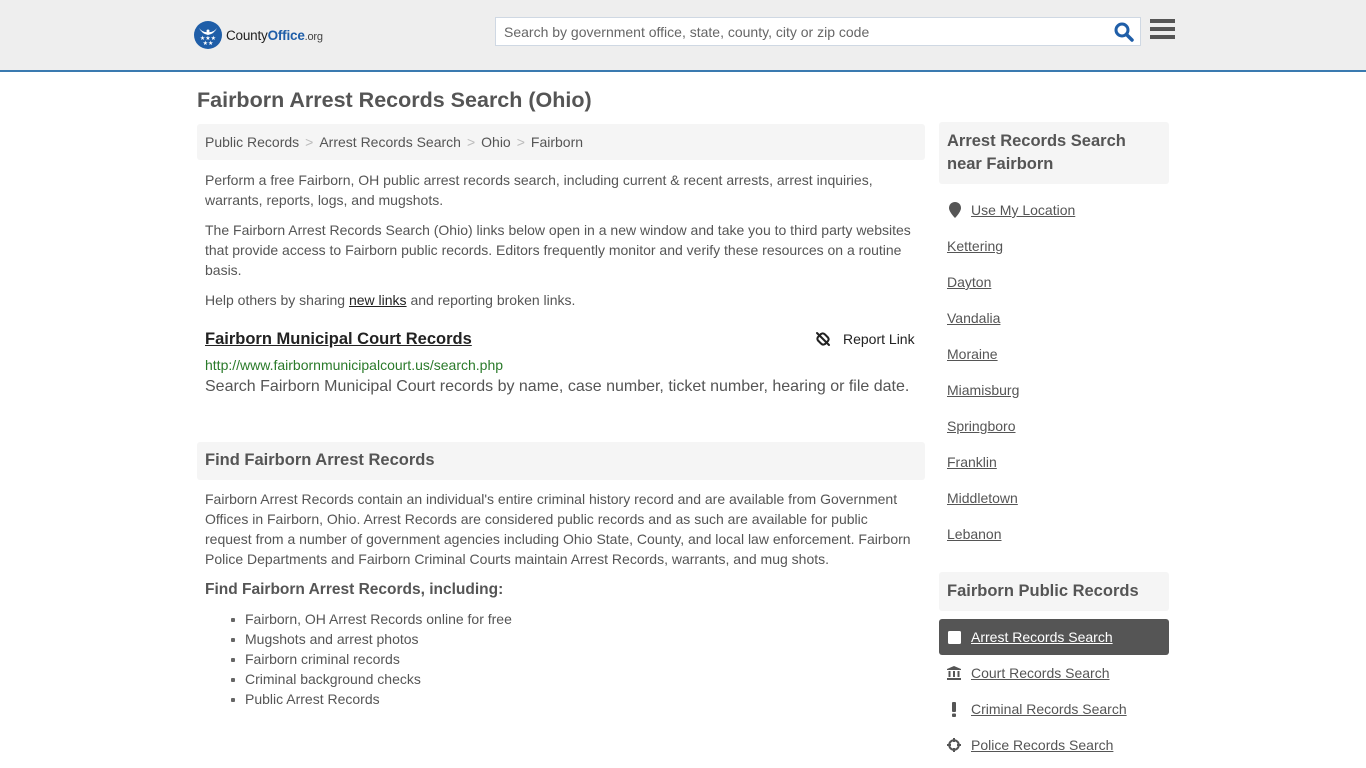 The height and width of the screenshot is (768, 1366). I want to click on exclamation-icon, so click(954, 709).